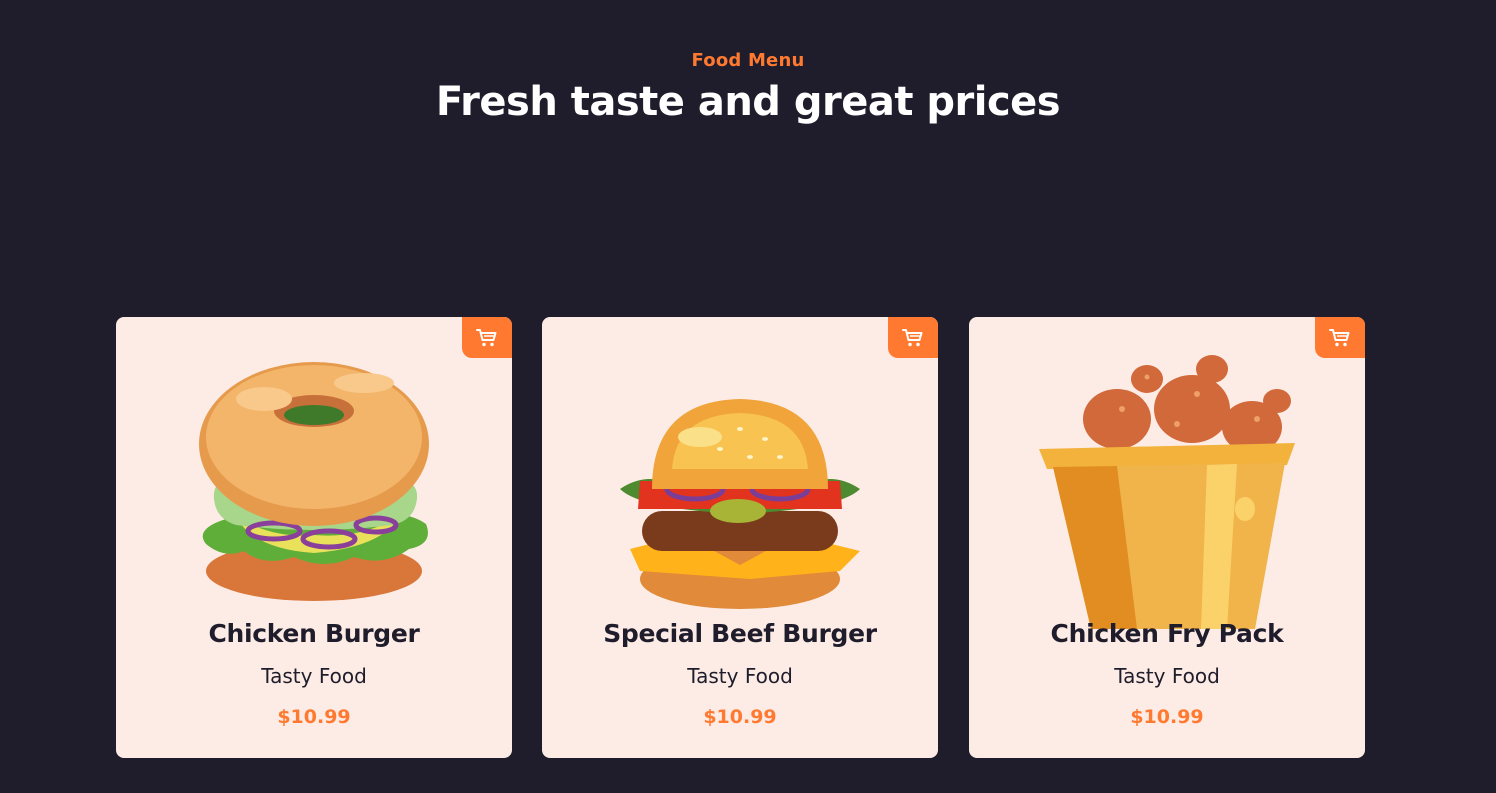 The width and height of the screenshot is (1496, 793). What do you see at coordinates (1167, 492) in the screenshot?
I see `fried-chicken-bucket-illustration` at bounding box center [1167, 492].